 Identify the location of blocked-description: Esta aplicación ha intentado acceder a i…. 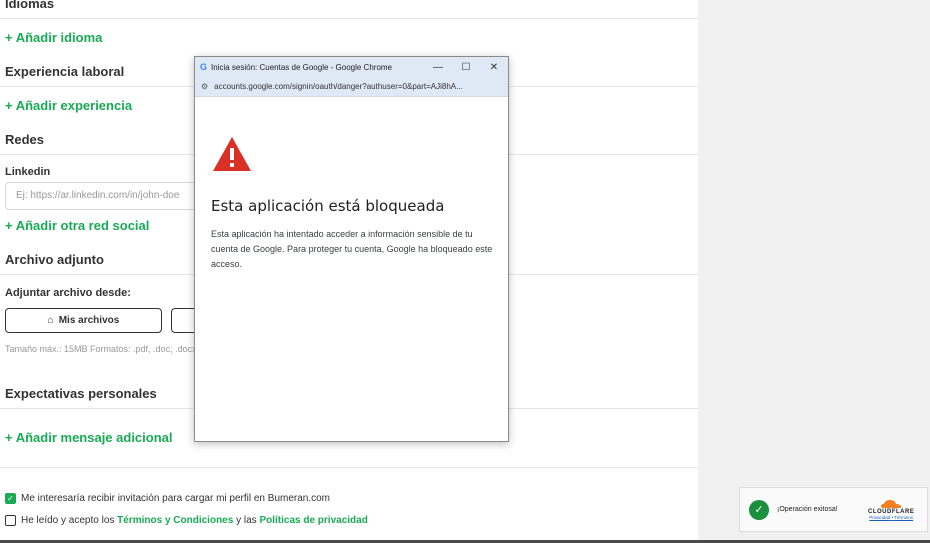
(352, 249).